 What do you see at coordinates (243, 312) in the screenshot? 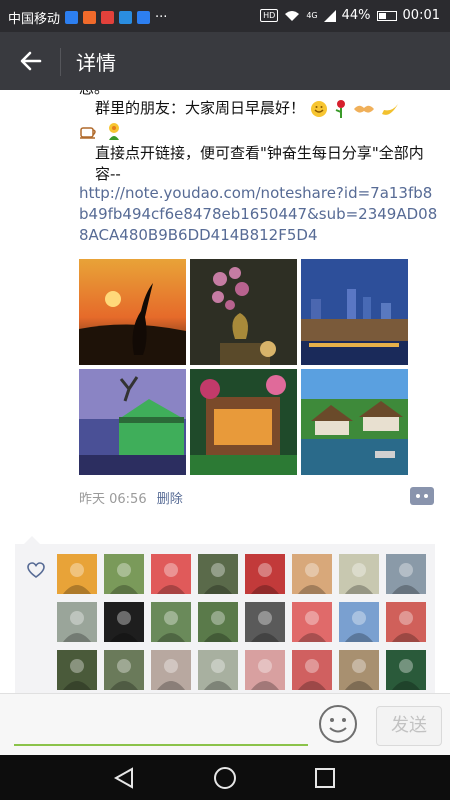
I see `photo-orchid-vase` at bounding box center [243, 312].